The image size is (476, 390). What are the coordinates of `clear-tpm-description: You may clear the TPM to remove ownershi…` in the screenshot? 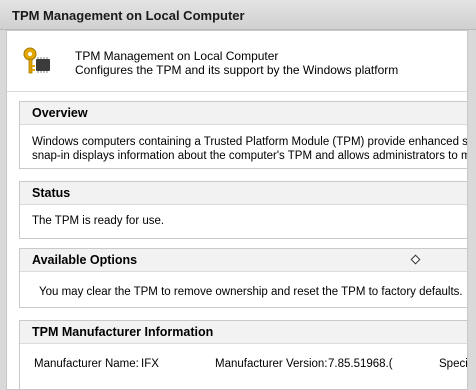 It's located at (251, 292).